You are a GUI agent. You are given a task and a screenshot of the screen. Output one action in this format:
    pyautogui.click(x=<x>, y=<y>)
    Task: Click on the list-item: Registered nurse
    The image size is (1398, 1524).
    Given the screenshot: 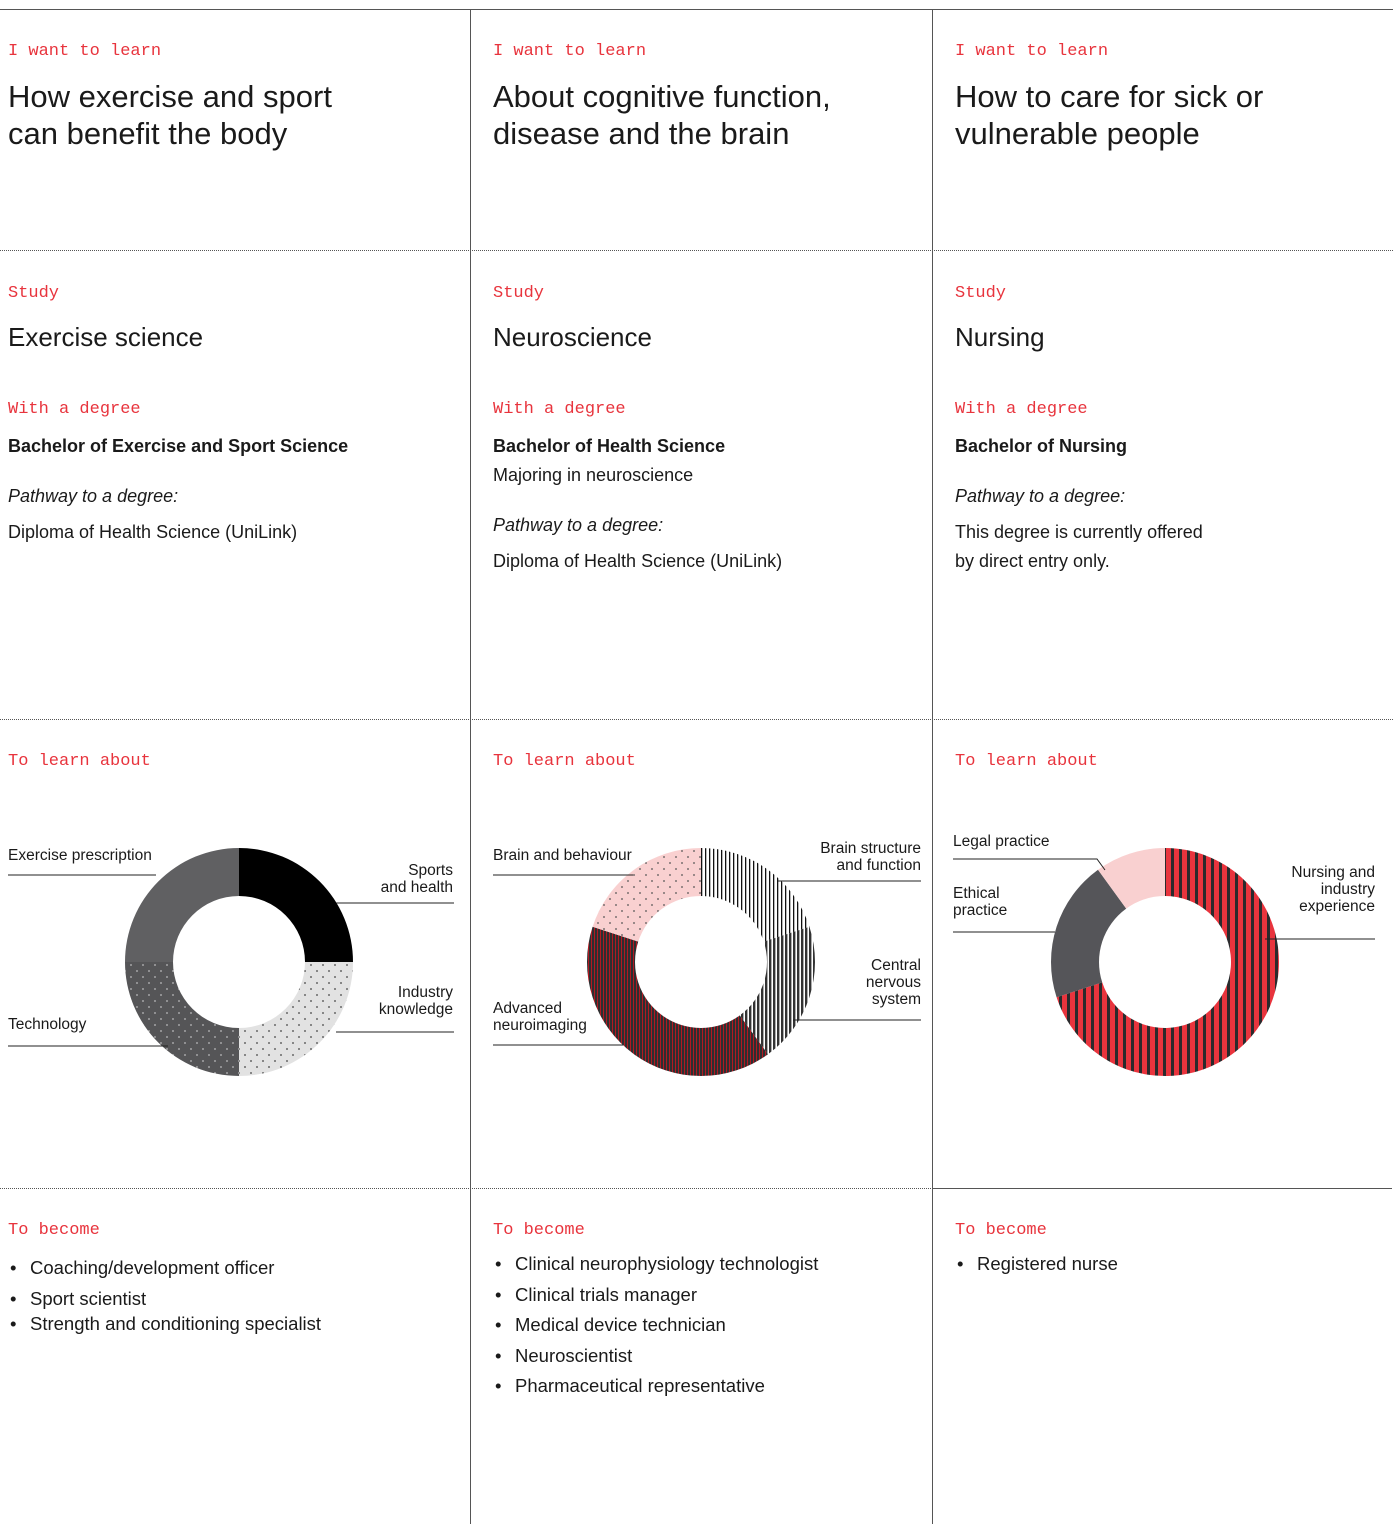 What is the action you would take?
    pyautogui.click(x=1036, y=1264)
    